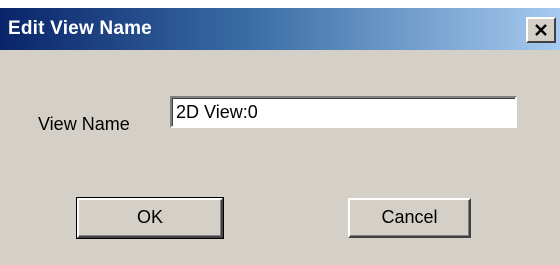 This screenshot has height=265, width=560. Describe the element at coordinates (80, 28) in the screenshot. I see `window-title: Edit View Name` at that location.